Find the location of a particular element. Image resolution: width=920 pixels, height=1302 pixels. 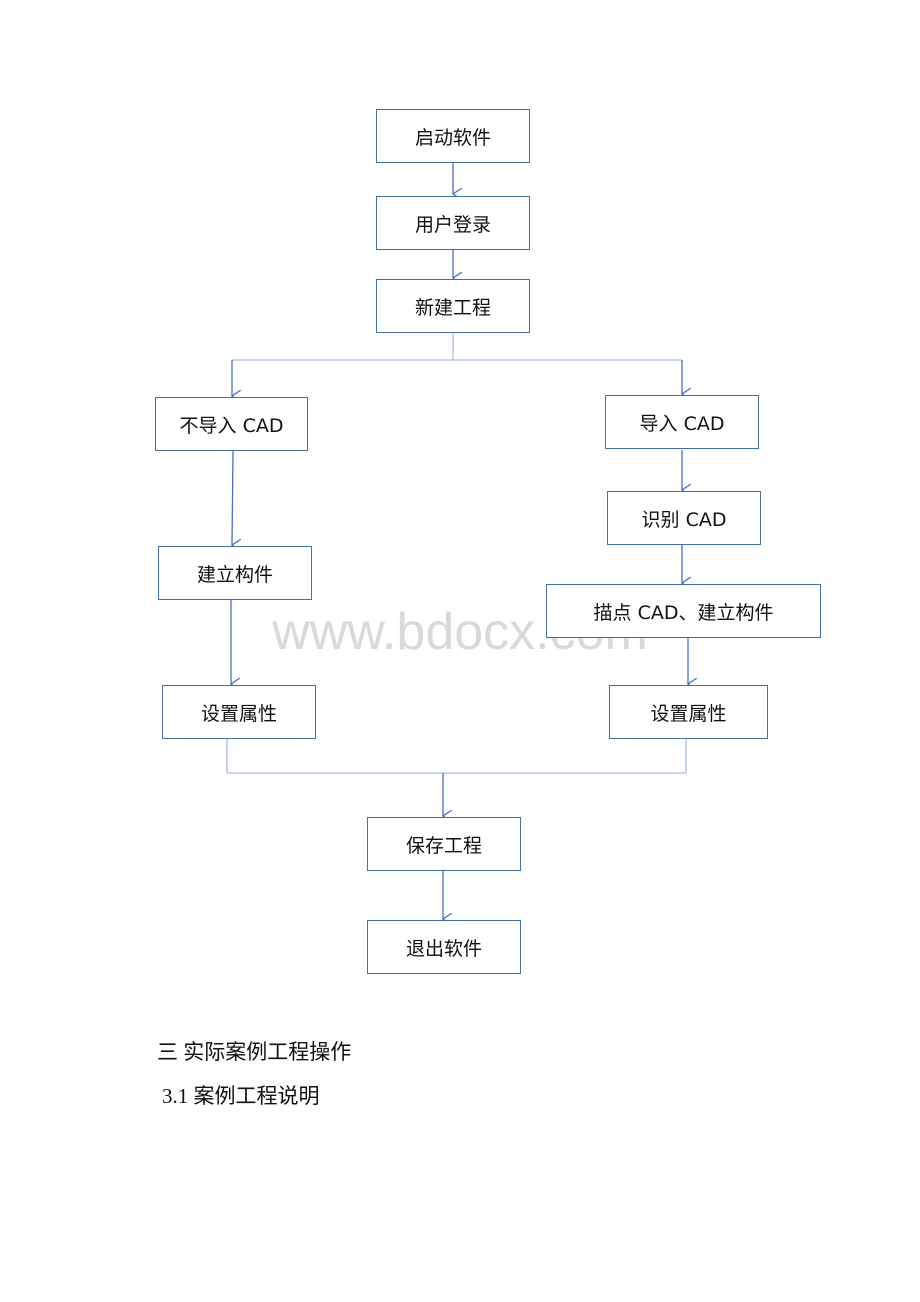

node-no-import-cad: 不导入 CAD is located at coordinates (231, 424).